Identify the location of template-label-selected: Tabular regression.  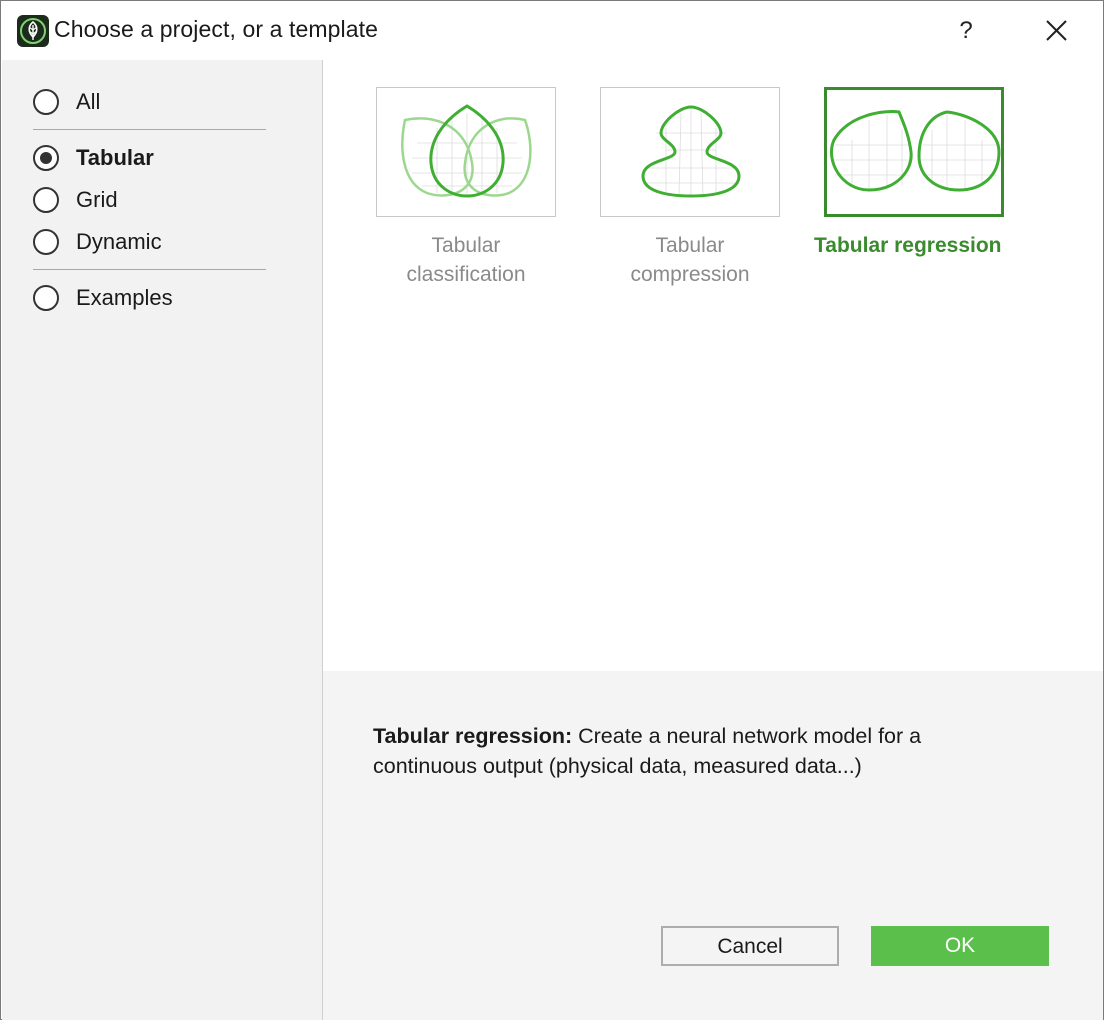
(908, 245).